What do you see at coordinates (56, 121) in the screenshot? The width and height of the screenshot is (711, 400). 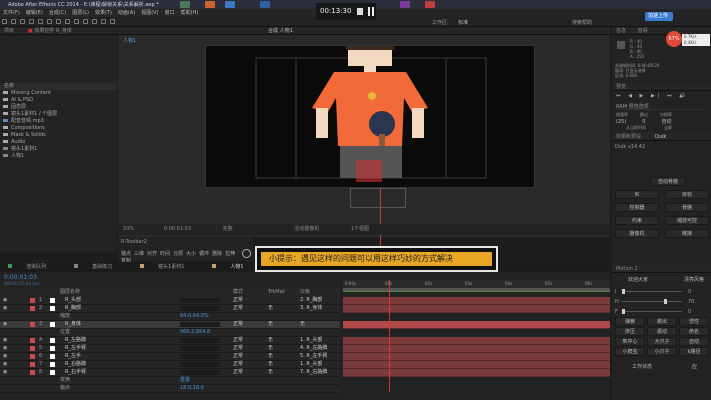 I see `project-item: 配音音频.mp3` at bounding box center [56, 121].